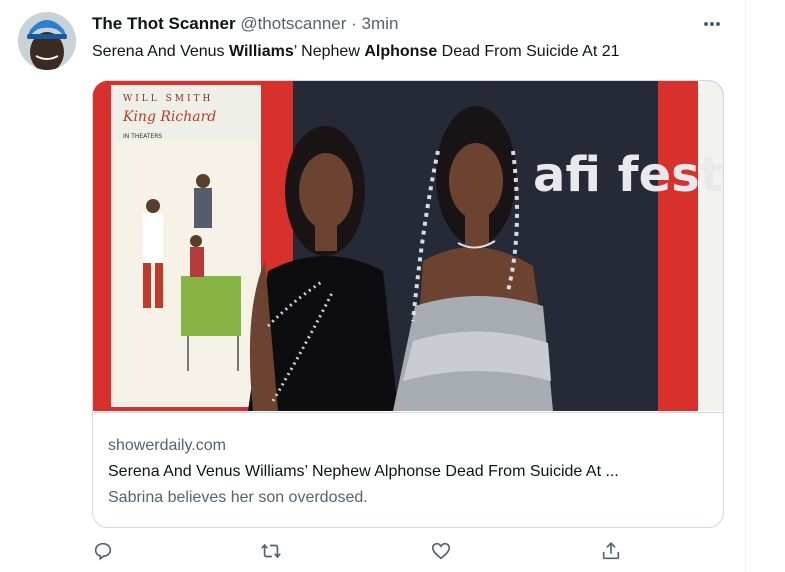 This screenshot has height=572, width=785. I want to click on backdrop-text: afi fest, so click(628, 175).